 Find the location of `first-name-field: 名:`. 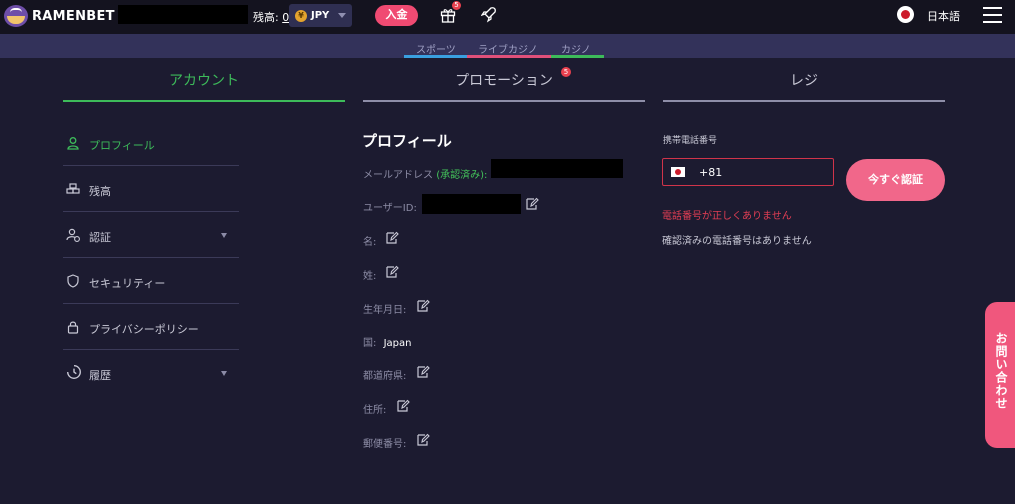

first-name-field: 名: is located at coordinates (369, 240).